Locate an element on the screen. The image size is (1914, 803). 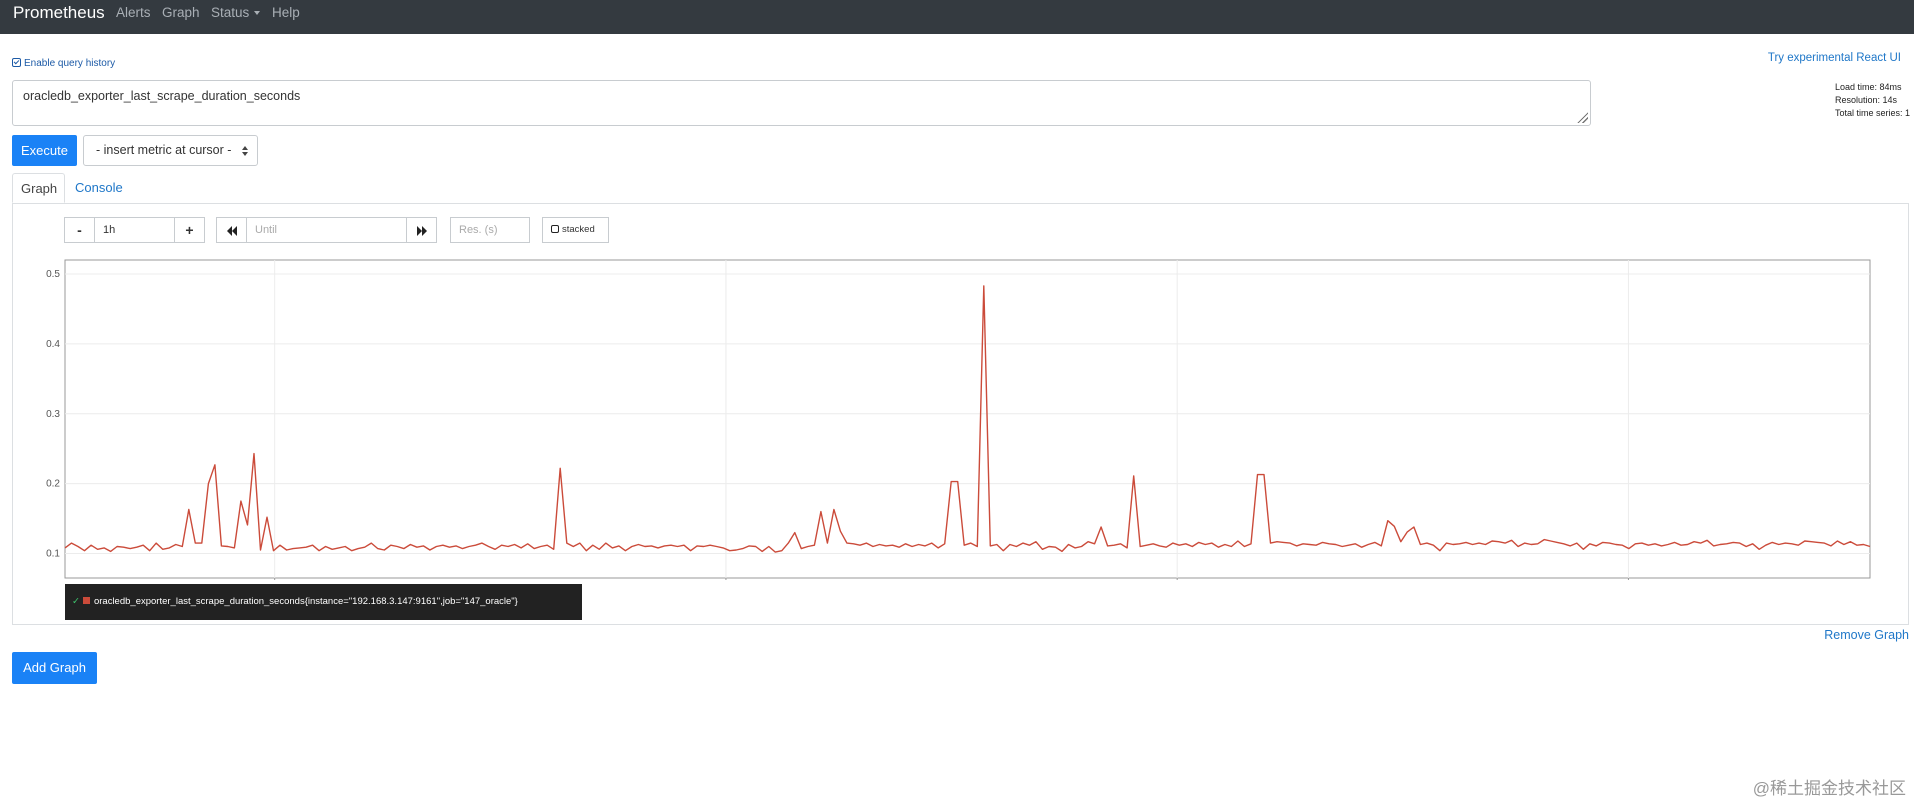
navbar: Prometheus Alerts Graph Status Help is located at coordinates (957, 17).